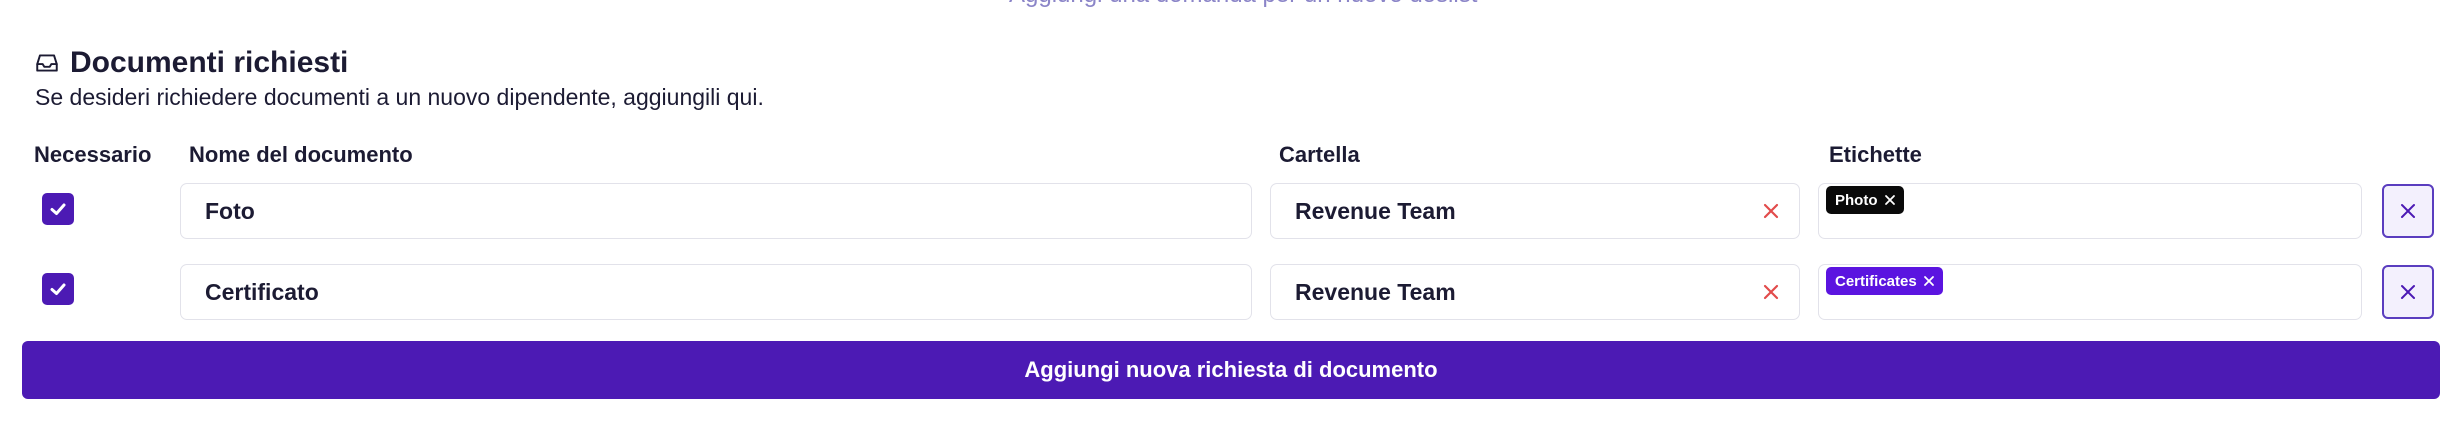 The height and width of the screenshot is (422, 2462). I want to click on column-header-folder: Cartella, so click(1319, 154).